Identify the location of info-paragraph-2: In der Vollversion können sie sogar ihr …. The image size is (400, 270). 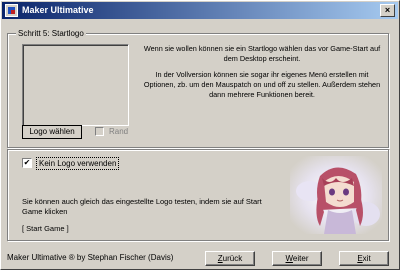
(262, 84).